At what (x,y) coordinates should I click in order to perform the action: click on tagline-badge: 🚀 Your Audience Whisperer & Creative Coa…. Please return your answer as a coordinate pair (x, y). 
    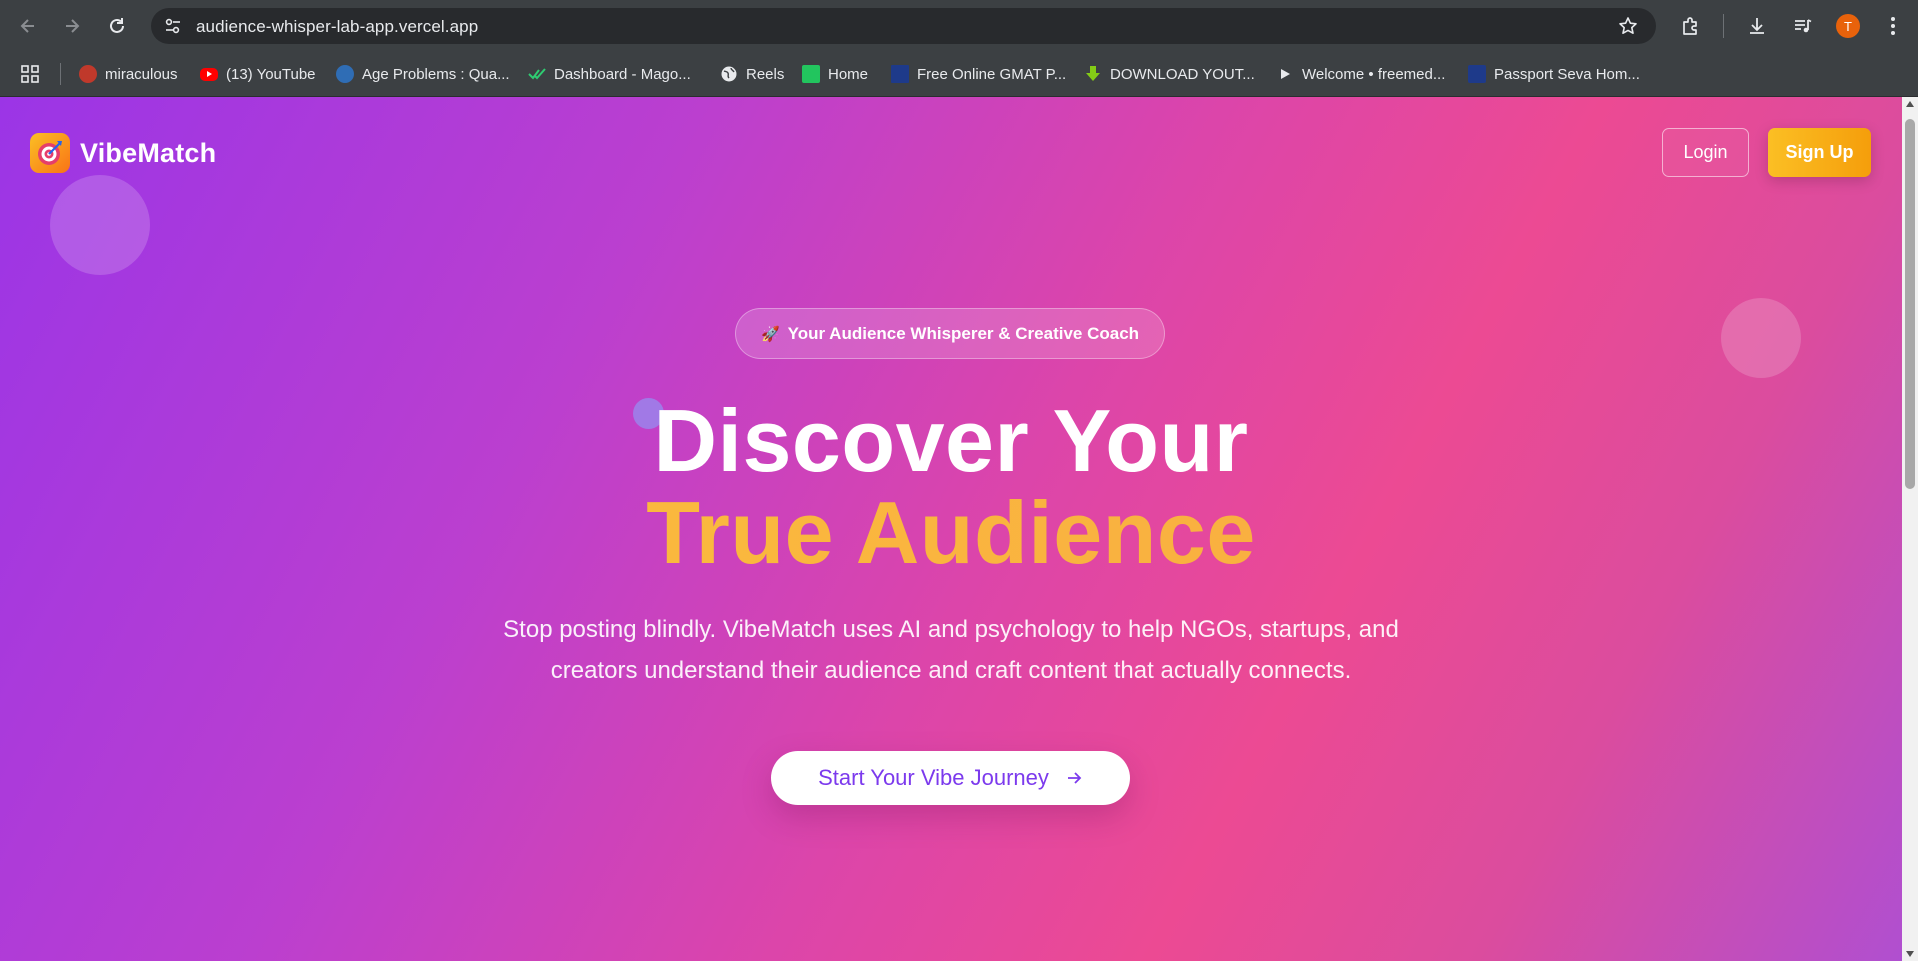
    Looking at the image, I should click on (950, 333).